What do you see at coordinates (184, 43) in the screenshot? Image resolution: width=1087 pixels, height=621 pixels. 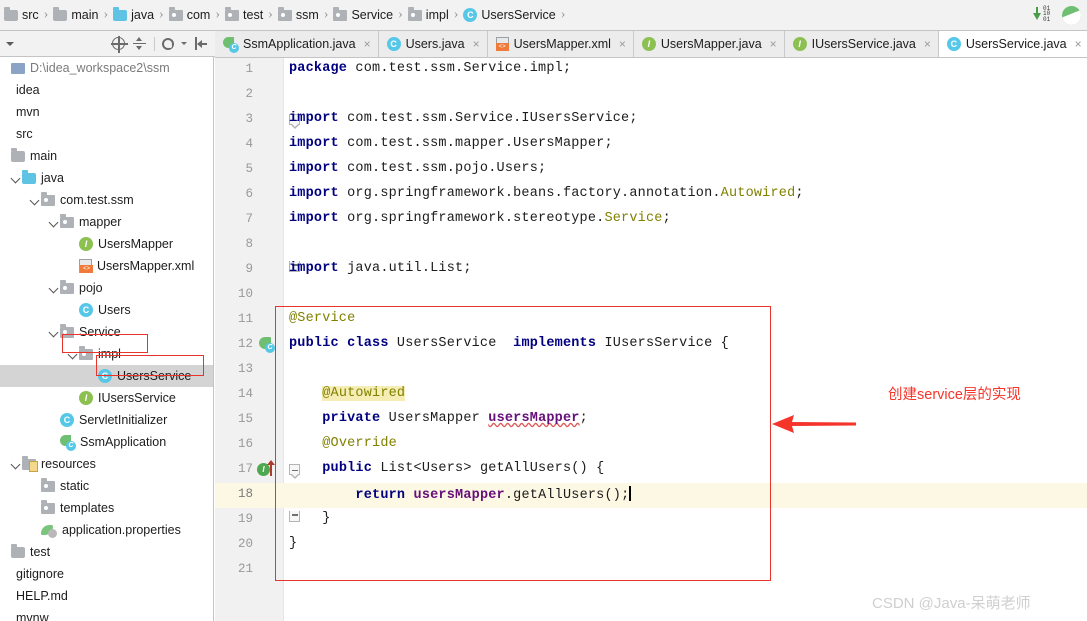 I see `gear-chevron-icon` at bounding box center [184, 43].